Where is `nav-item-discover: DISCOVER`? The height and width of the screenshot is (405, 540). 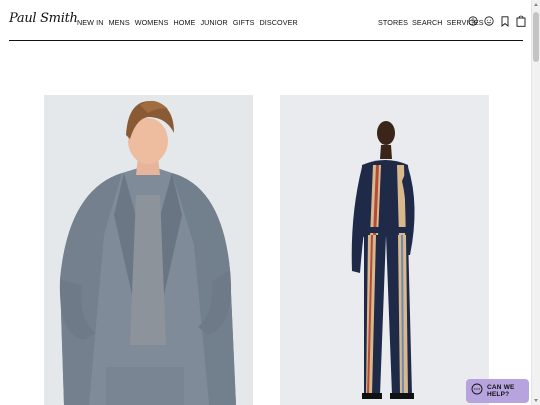 nav-item-discover: DISCOVER is located at coordinates (278, 22).